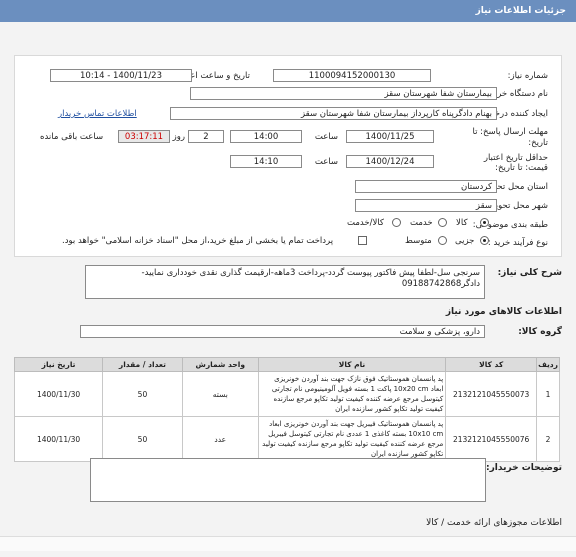  Describe the element at coordinates (58, 364) in the screenshot. I see `col-date: تاریخ نیاز` at that location.